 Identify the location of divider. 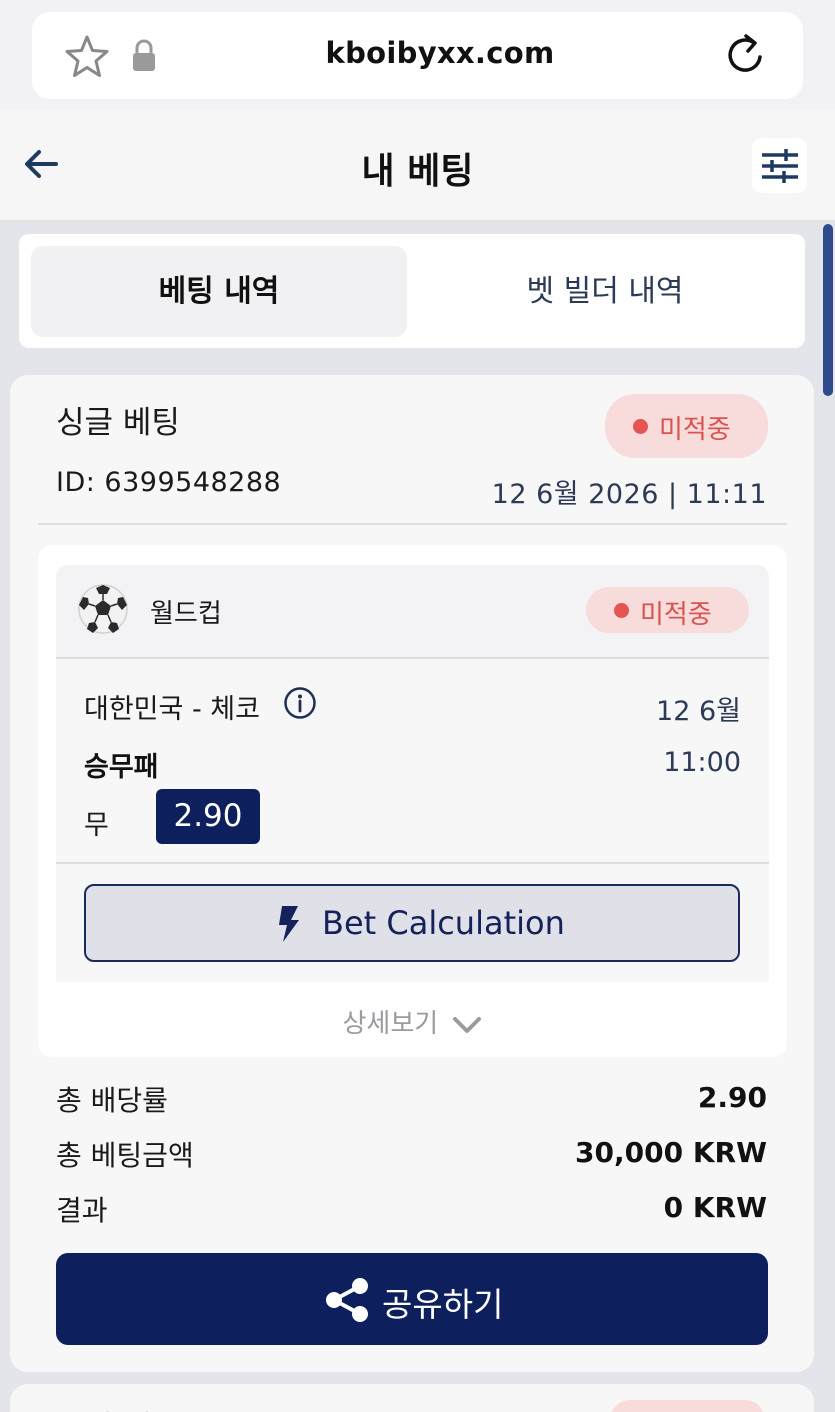
(412, 524).